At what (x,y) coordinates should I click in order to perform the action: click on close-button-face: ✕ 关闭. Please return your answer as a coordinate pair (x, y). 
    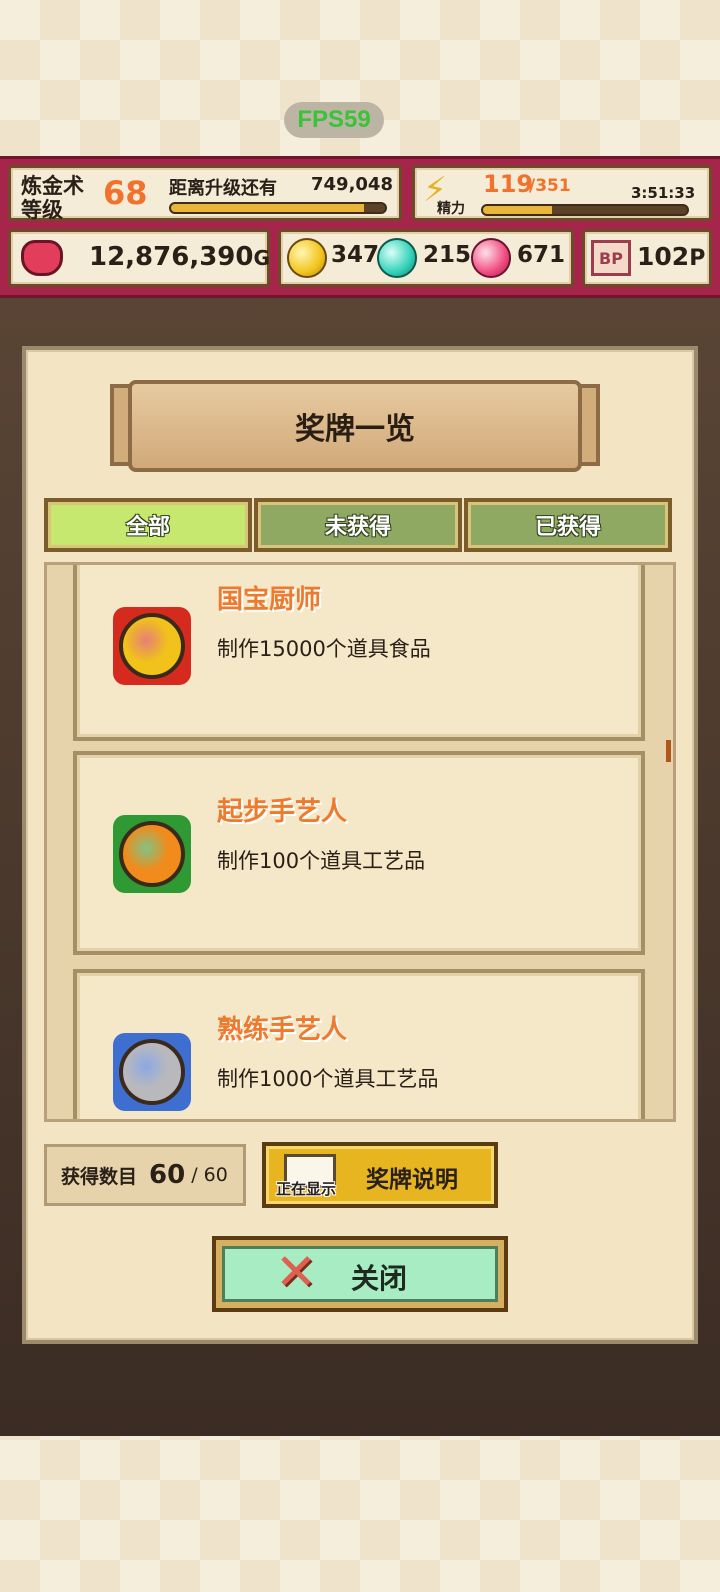
    Looking at the image, I should click on (360, 1272).